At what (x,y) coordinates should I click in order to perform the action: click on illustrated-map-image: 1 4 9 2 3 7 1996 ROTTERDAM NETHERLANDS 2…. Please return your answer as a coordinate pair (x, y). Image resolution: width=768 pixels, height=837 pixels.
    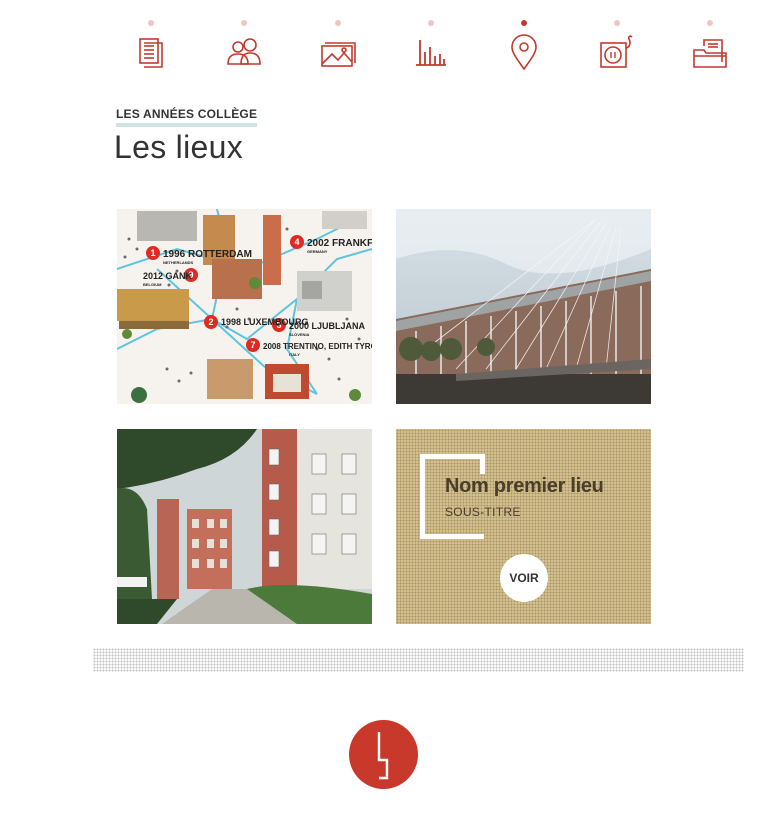
    Looking at the image, I should click on (244, 306).